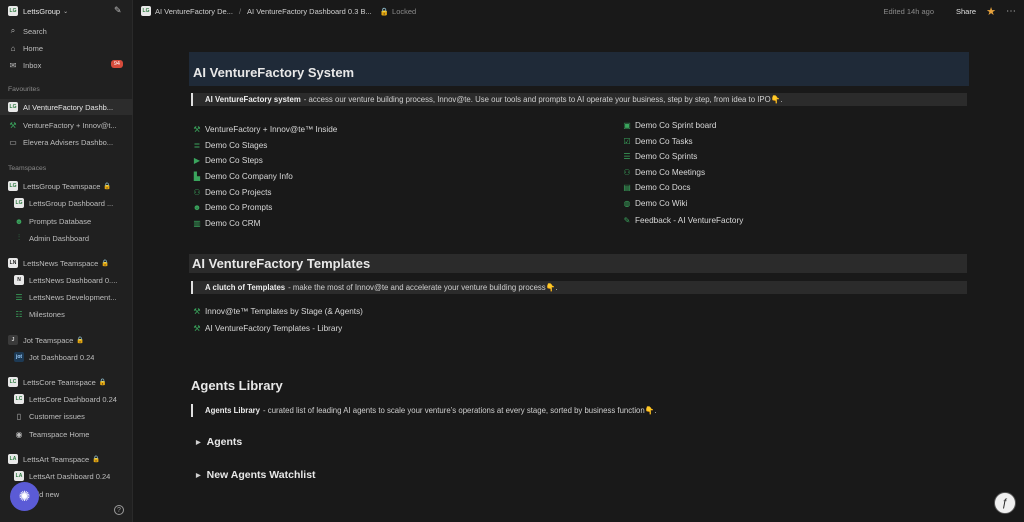  Describe the element at coordinates (119, 510) in the screenshot. I see `help-icon: ?` at that location.